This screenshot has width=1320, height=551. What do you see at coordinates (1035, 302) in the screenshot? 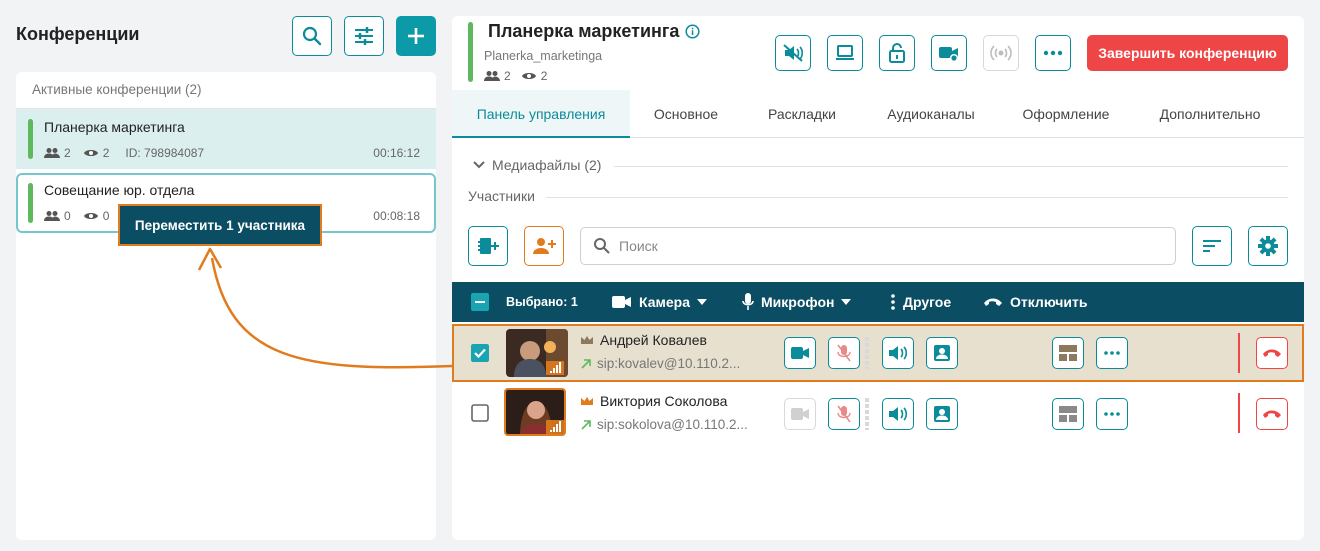
I see `disconnect-selected: Отключить` at bounding box center [1035, 302].